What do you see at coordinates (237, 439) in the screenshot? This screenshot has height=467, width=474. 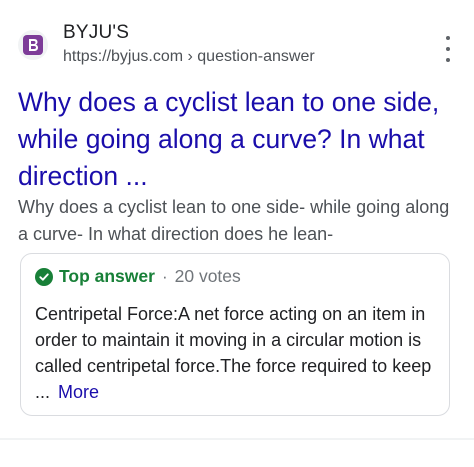 I see `section-divider` at bounding box center [237, 439].